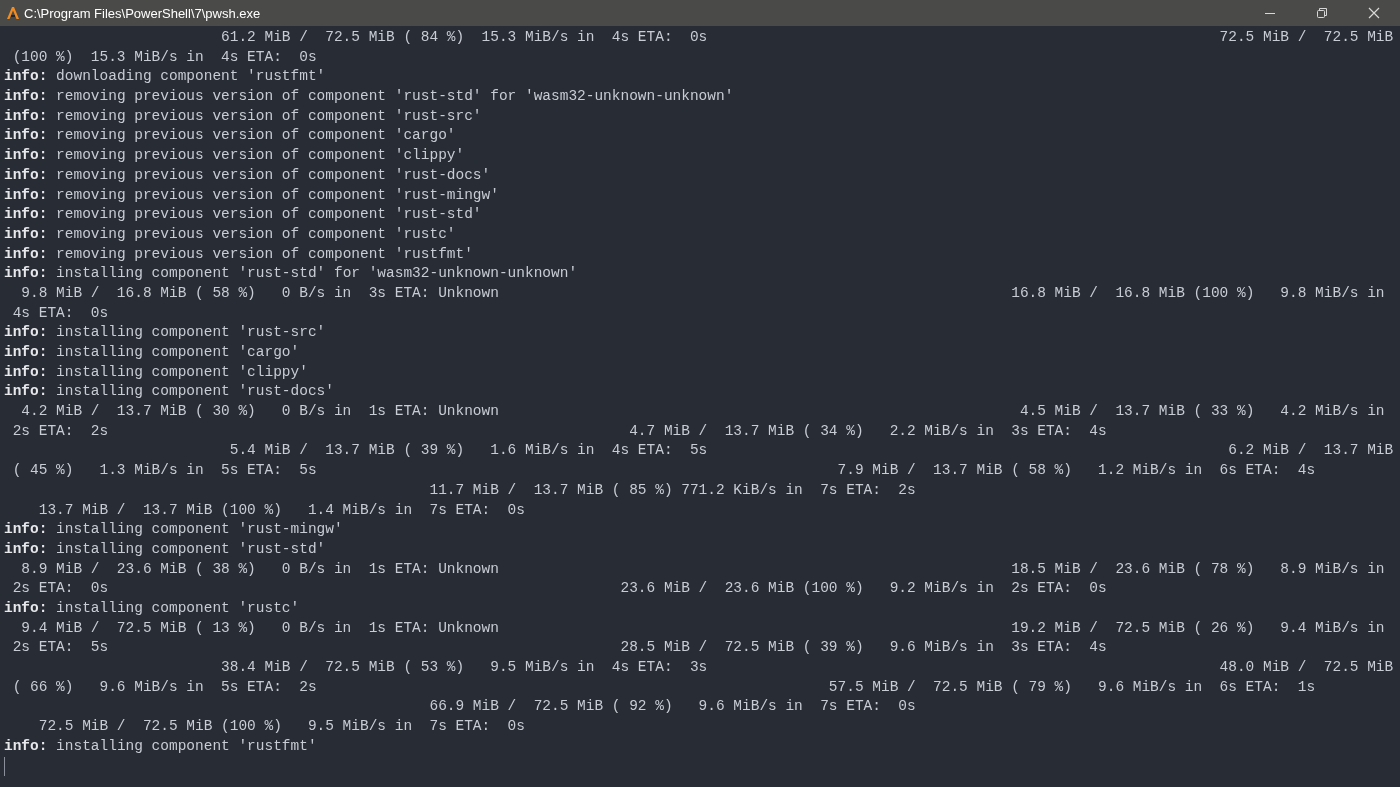  Describe the element at coordinates (165, 77) in the screenshot. I see `log-line: info: downloading component 'rustfmt'` at that location.